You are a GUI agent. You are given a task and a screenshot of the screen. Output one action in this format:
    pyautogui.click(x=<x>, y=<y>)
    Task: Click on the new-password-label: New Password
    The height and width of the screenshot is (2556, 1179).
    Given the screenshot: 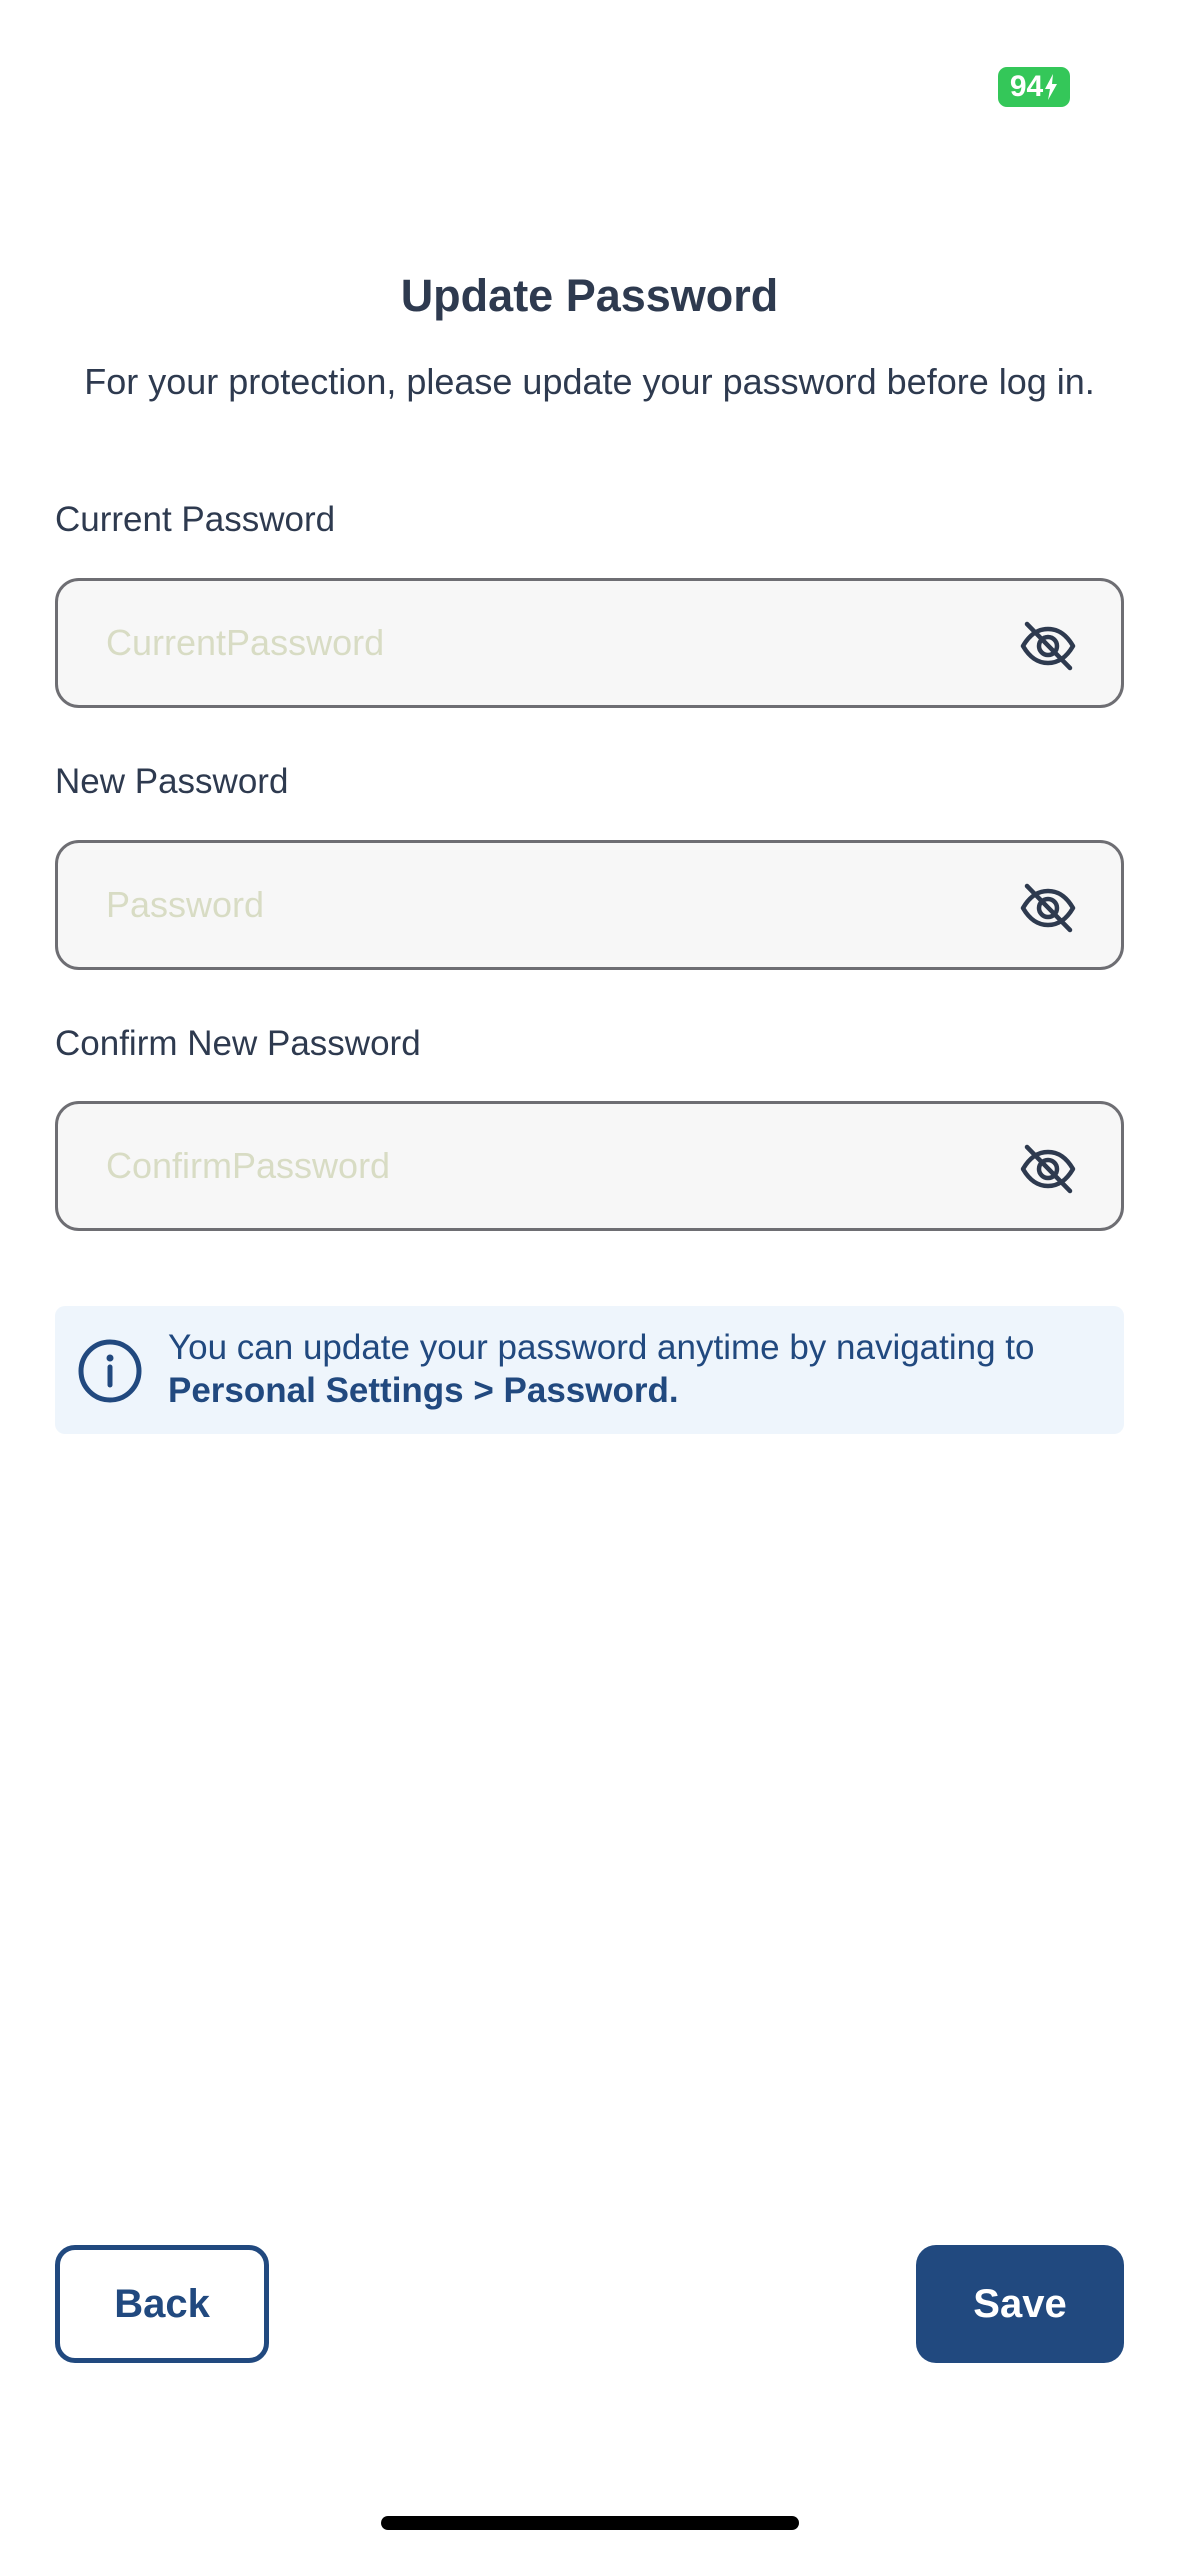 What is the action you would take?
    pyautogui.click(x=172, y=781)
    